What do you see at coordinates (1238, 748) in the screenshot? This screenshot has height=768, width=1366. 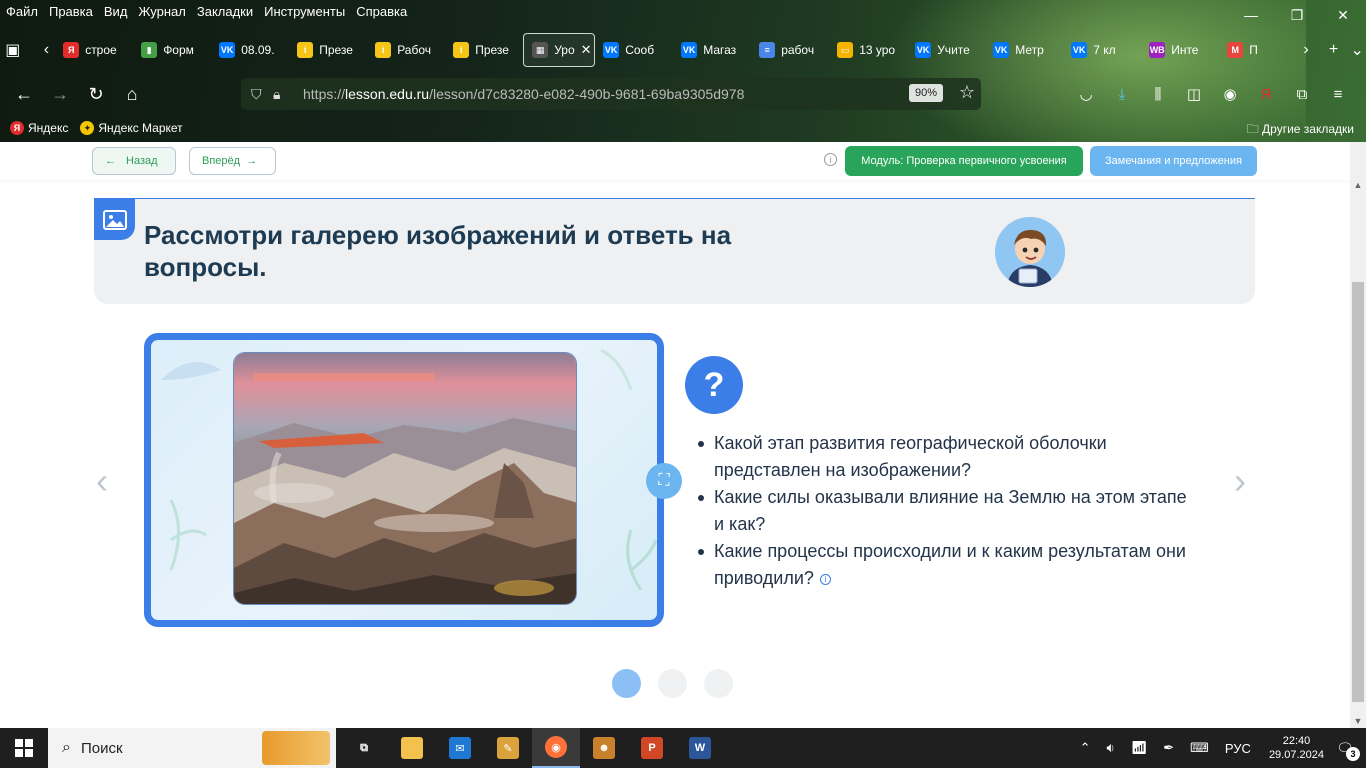 I see `language-indicator: РУС` at bounding box center [1238, 748].